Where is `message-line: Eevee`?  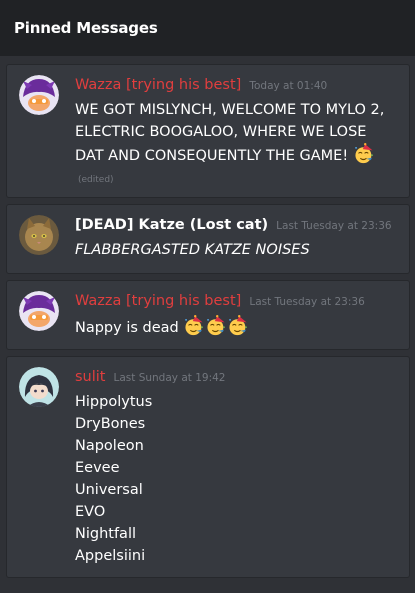 message-line: Eevee is located at coordinates (97, 468).